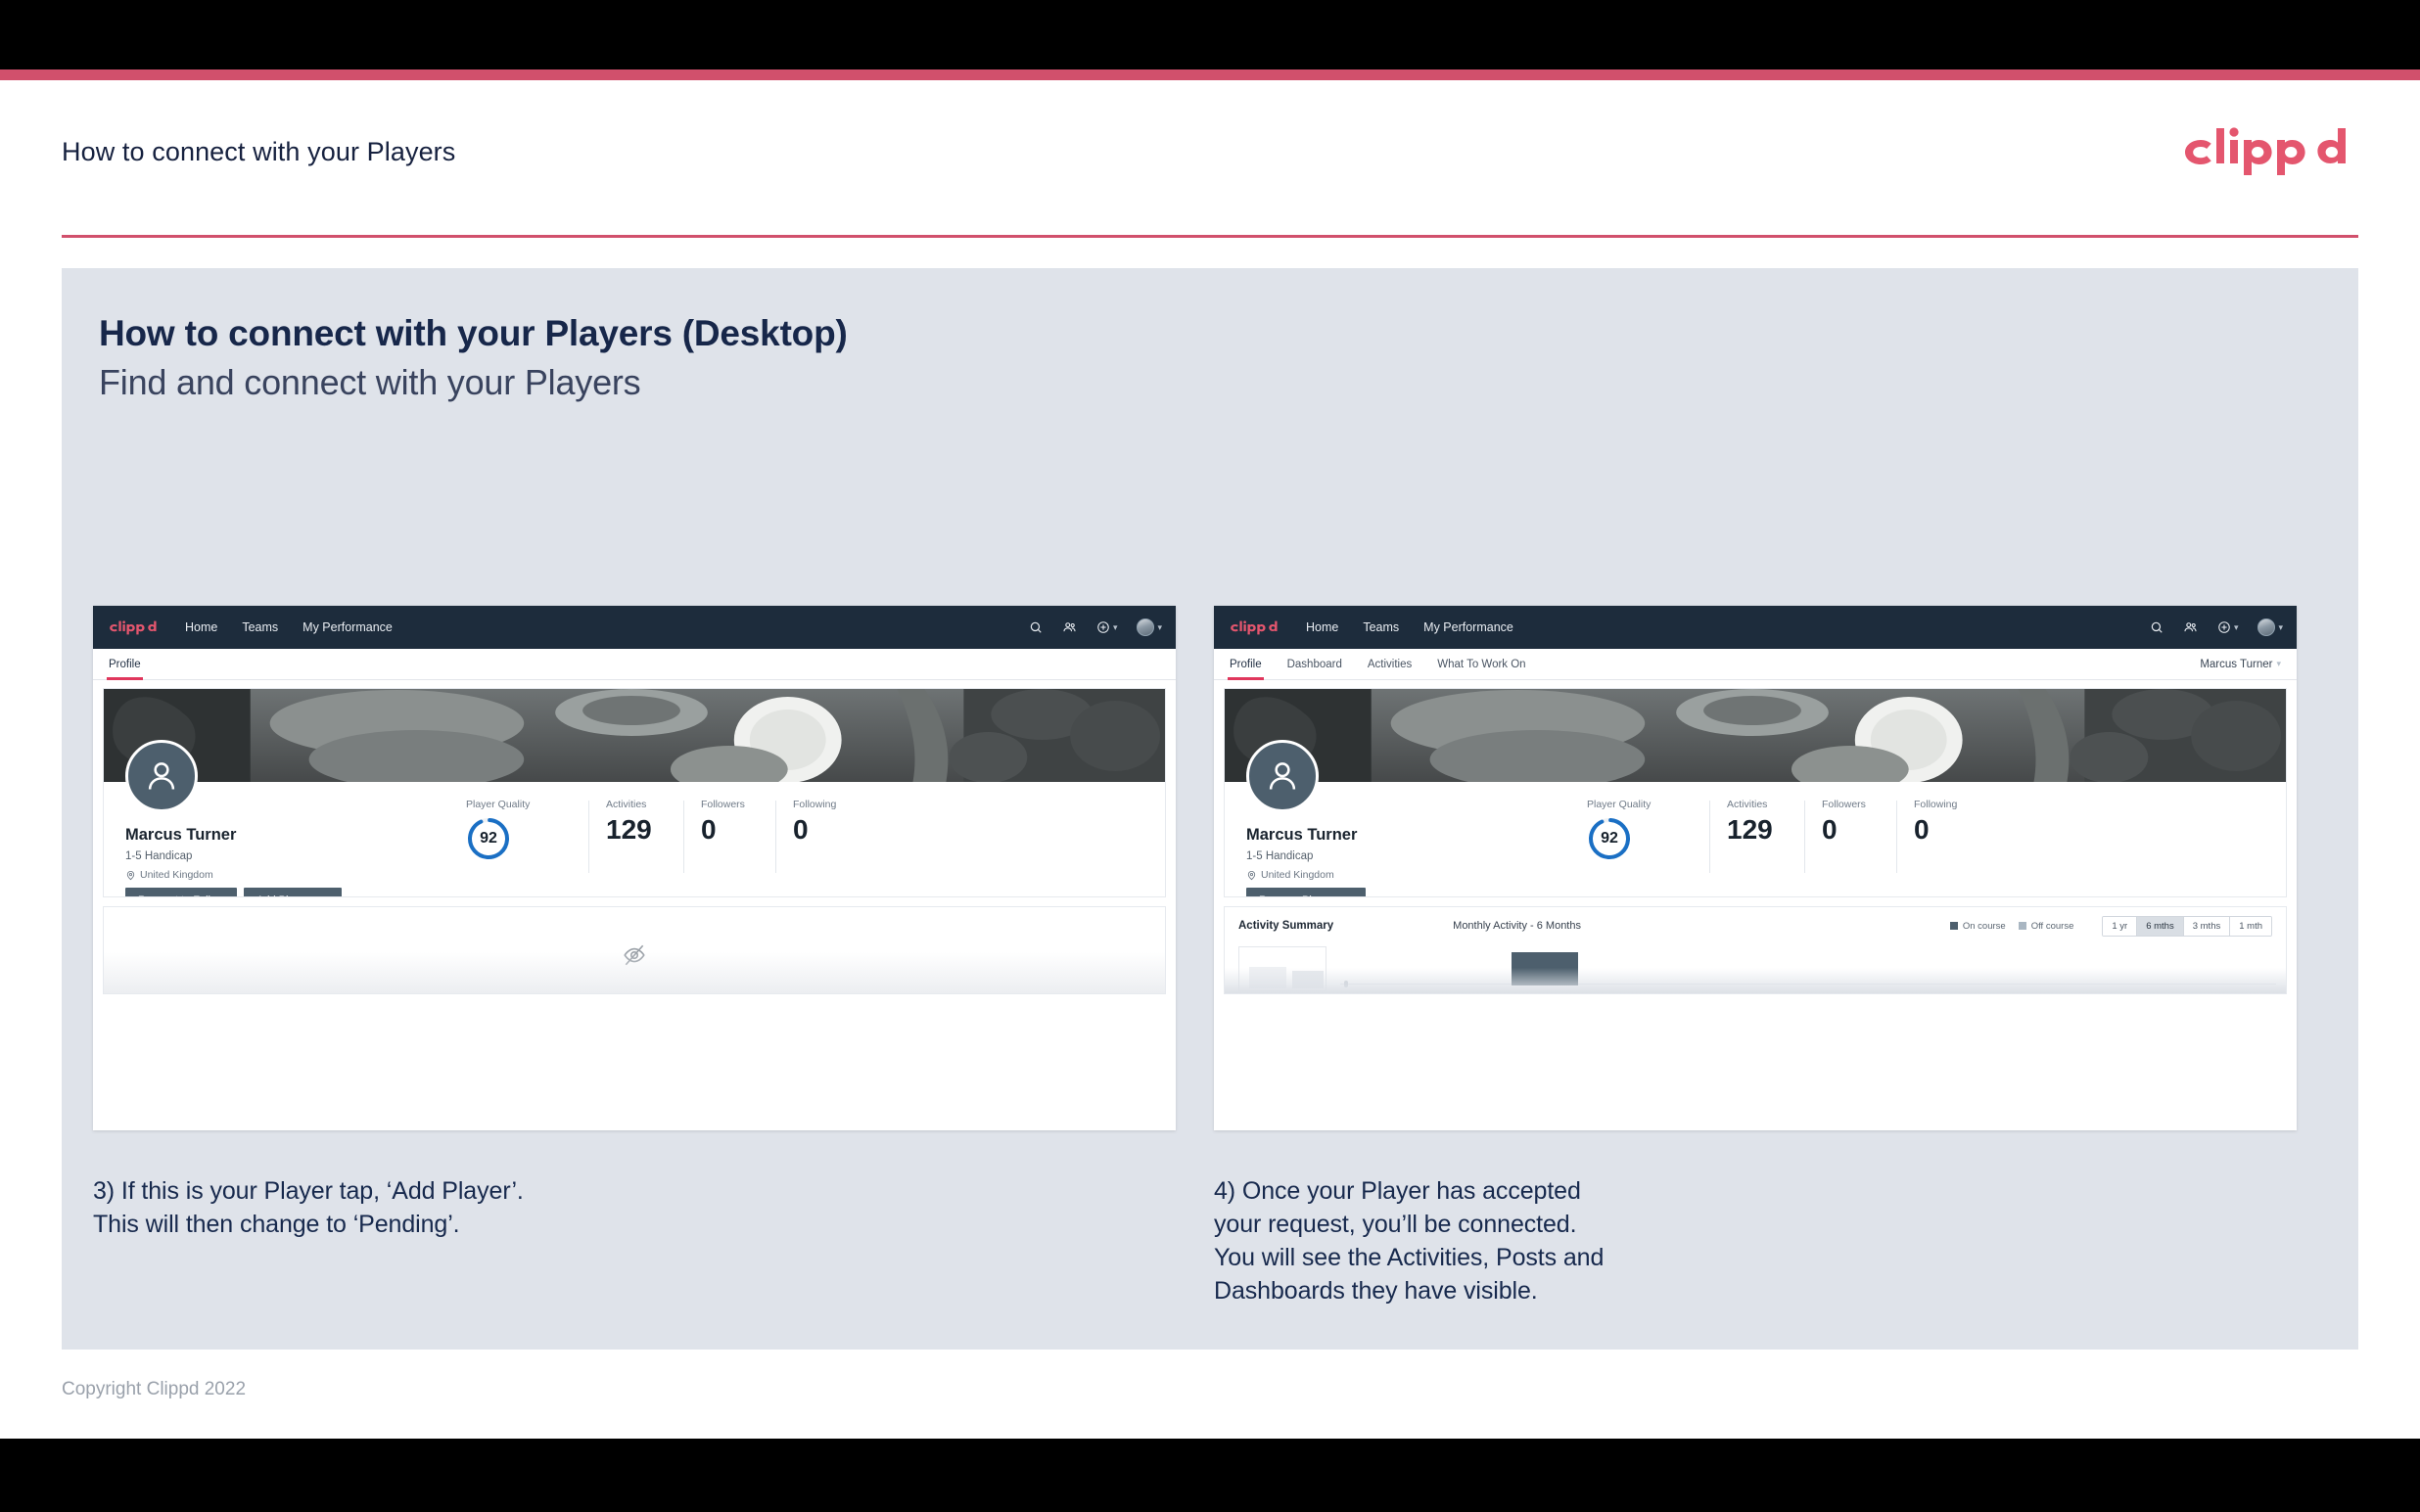  I want to click on caption-step-3-line2: This will then change to ‘Pending’., so click(276, 1224).